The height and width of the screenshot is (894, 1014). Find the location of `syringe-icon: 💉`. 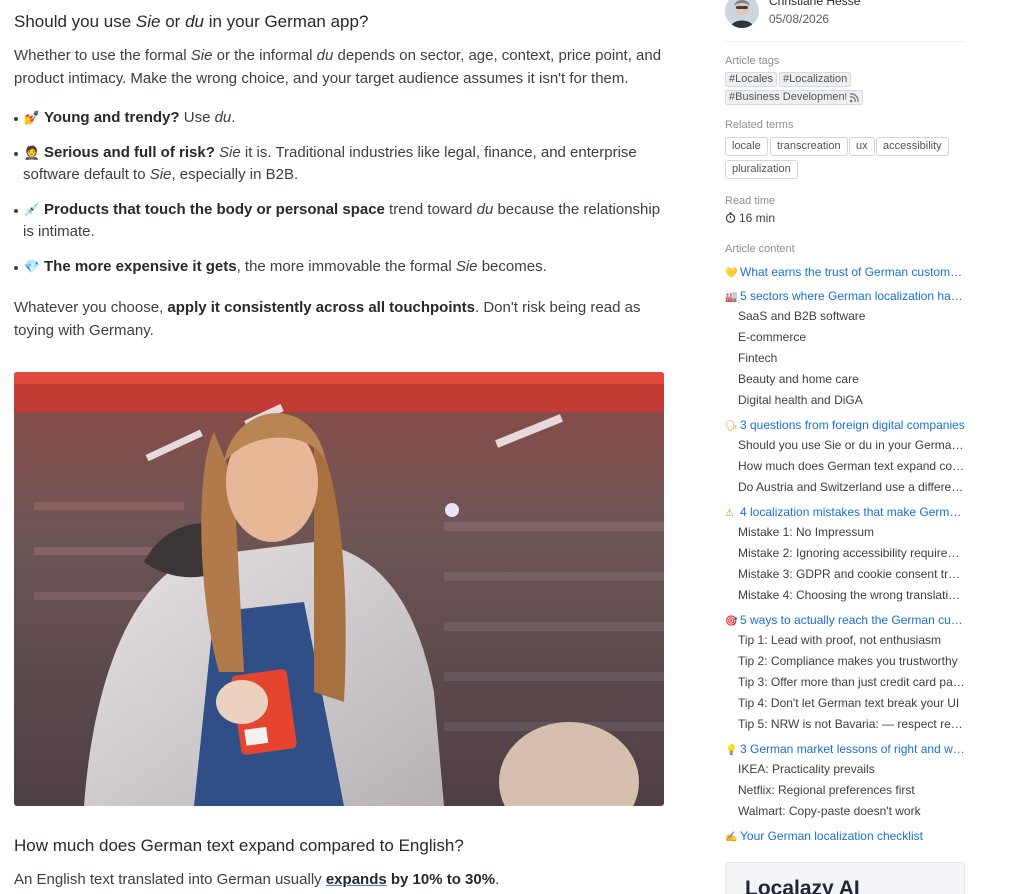

syringe-icon: 💉 is located at coordinates (32, 209).